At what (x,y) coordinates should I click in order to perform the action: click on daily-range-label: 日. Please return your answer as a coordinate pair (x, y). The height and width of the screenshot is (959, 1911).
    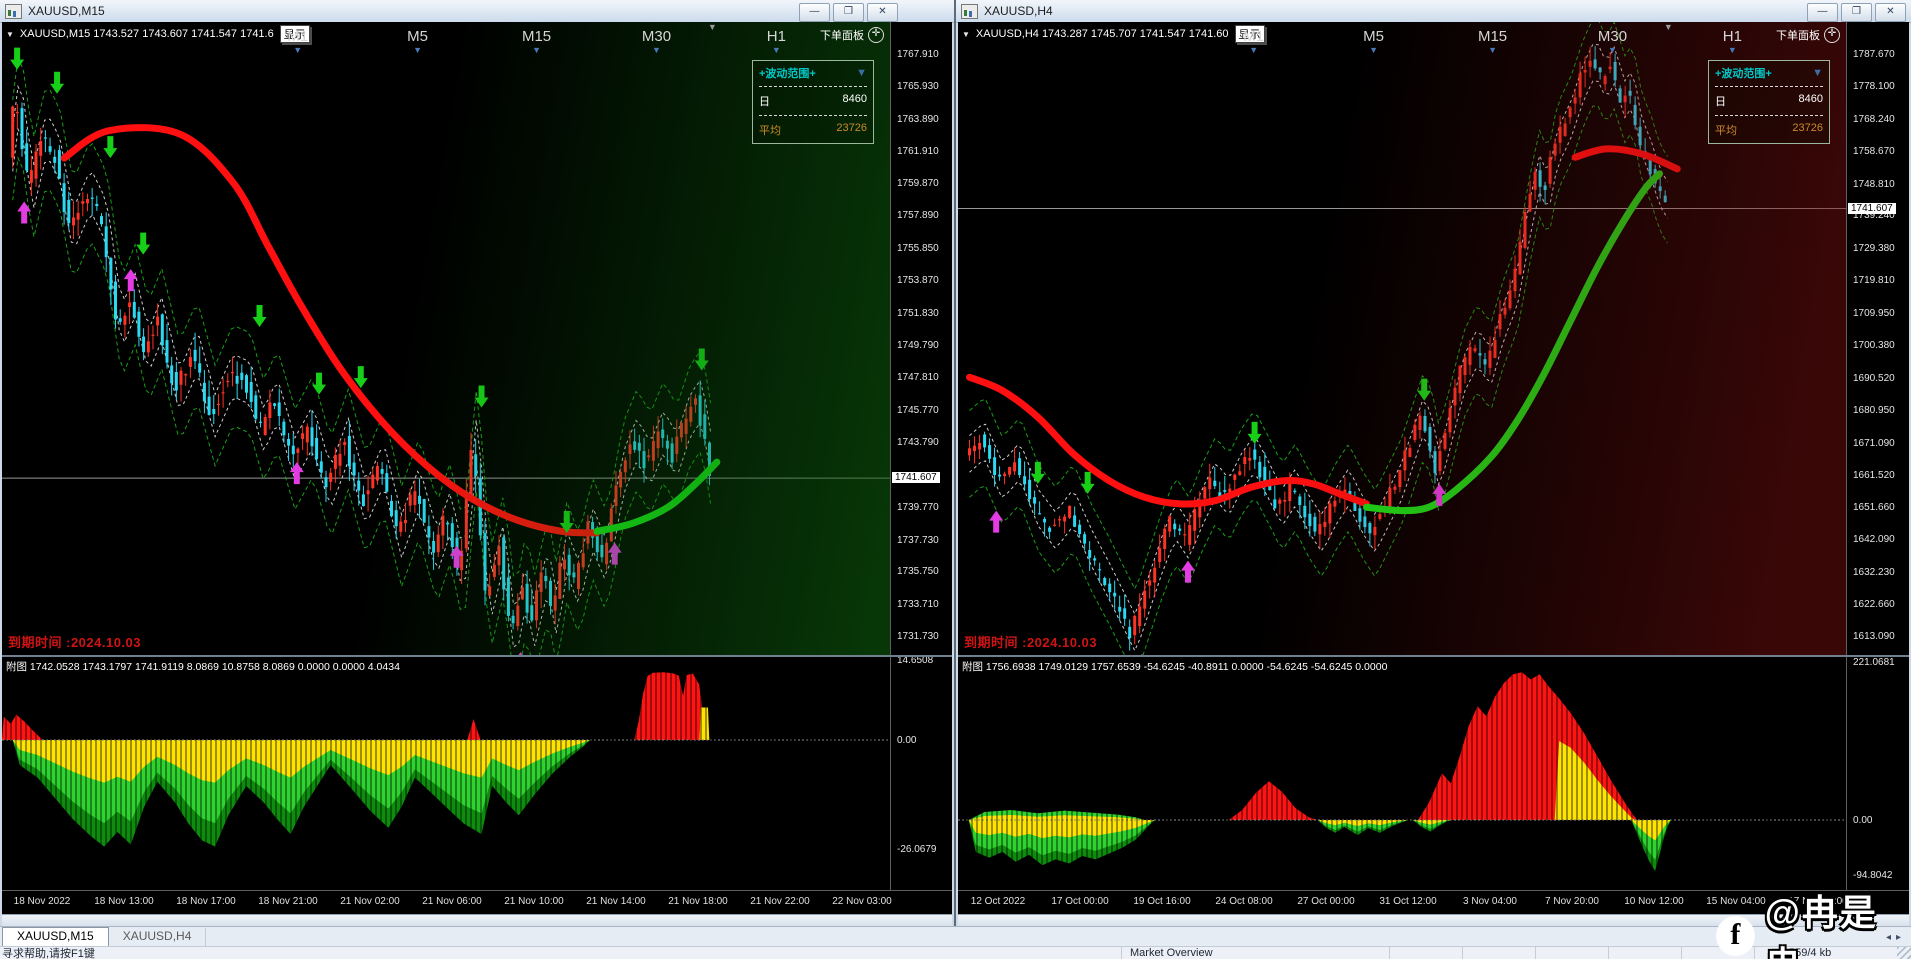
    Looking at the image, I should click on (1720, 102).